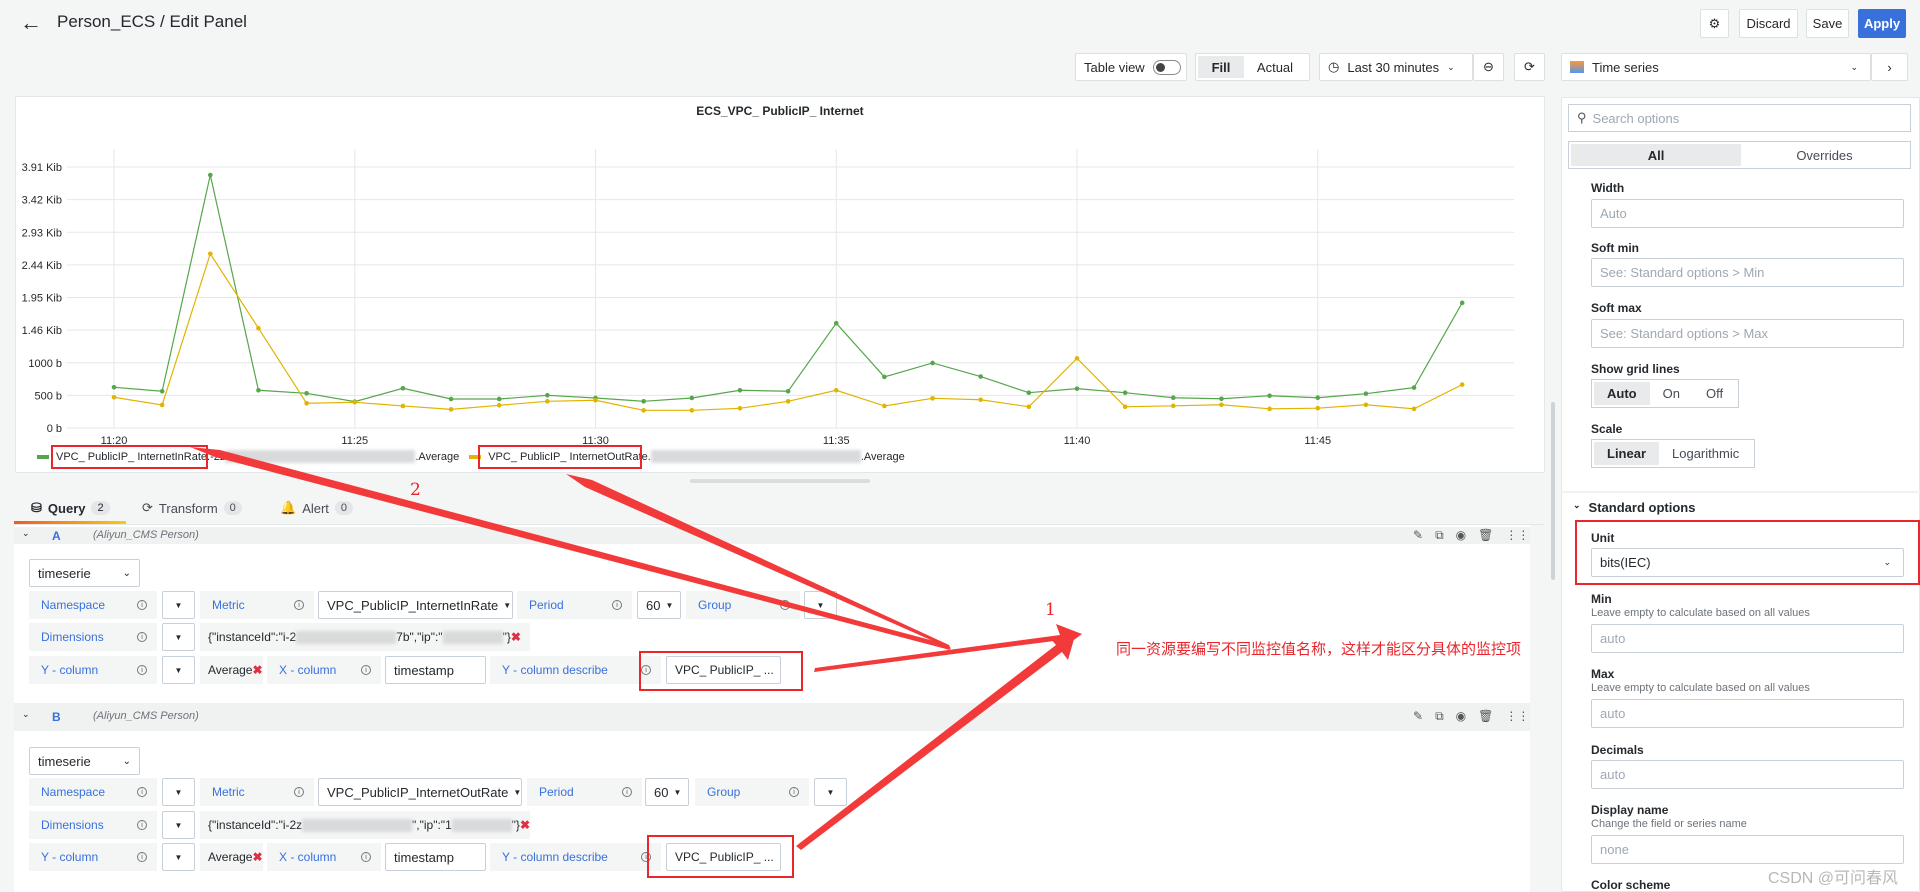  Describe the element at coordinates (1747, 849) in the screenshot. I see `display-name-input: none` at that location.